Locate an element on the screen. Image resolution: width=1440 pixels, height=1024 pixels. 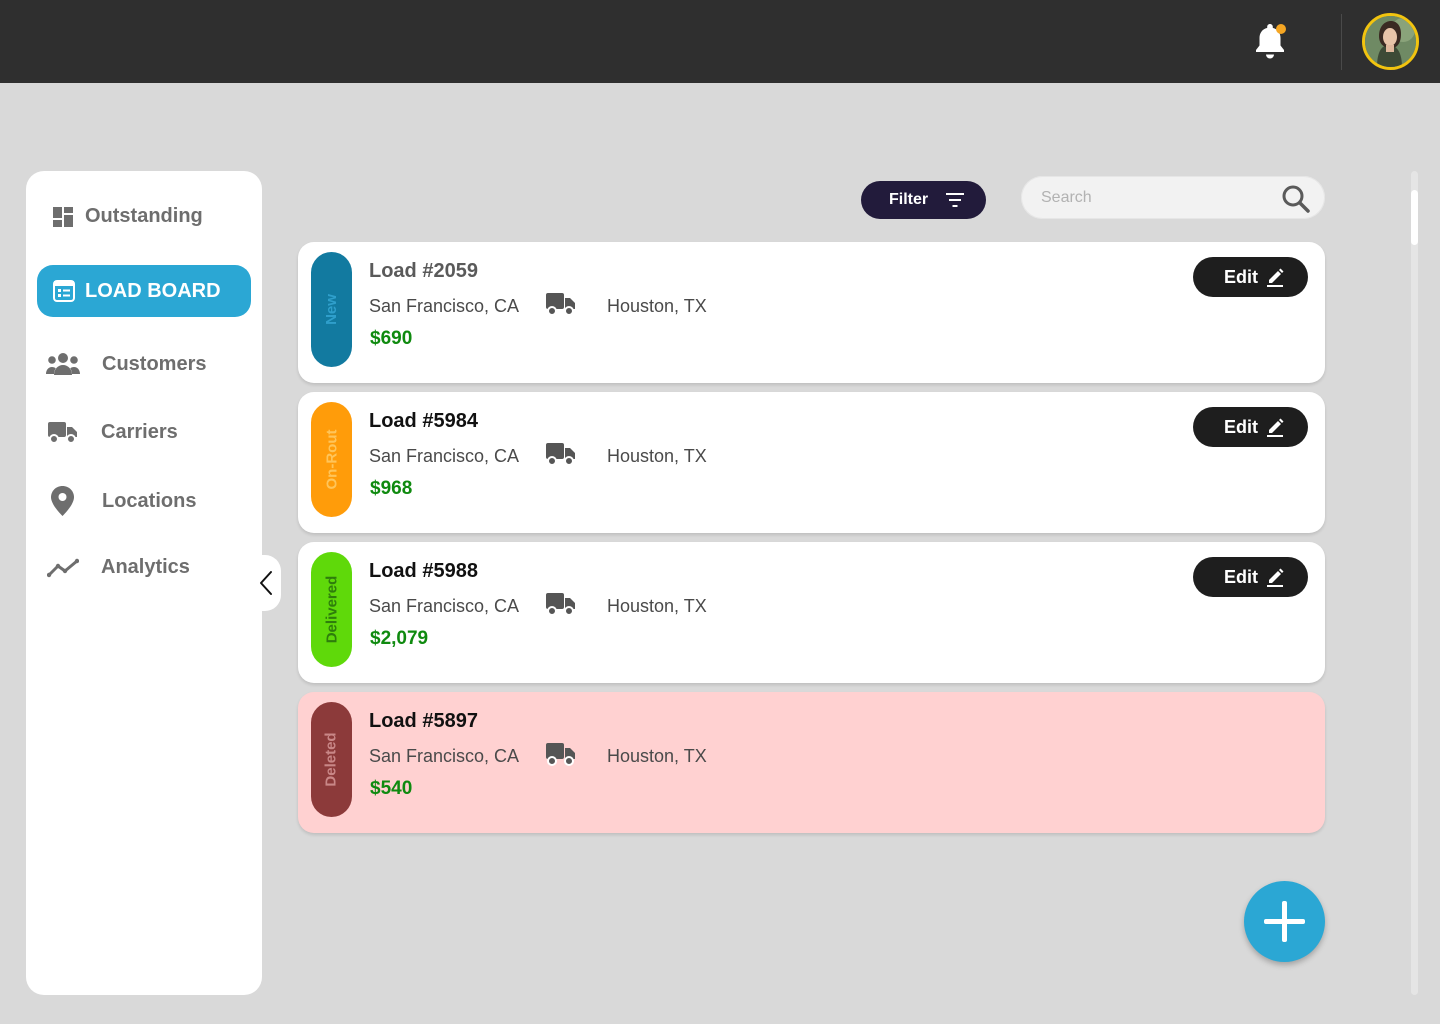
sidebar-item-outstanding: Outstanding is located at coordinates (128, 216).